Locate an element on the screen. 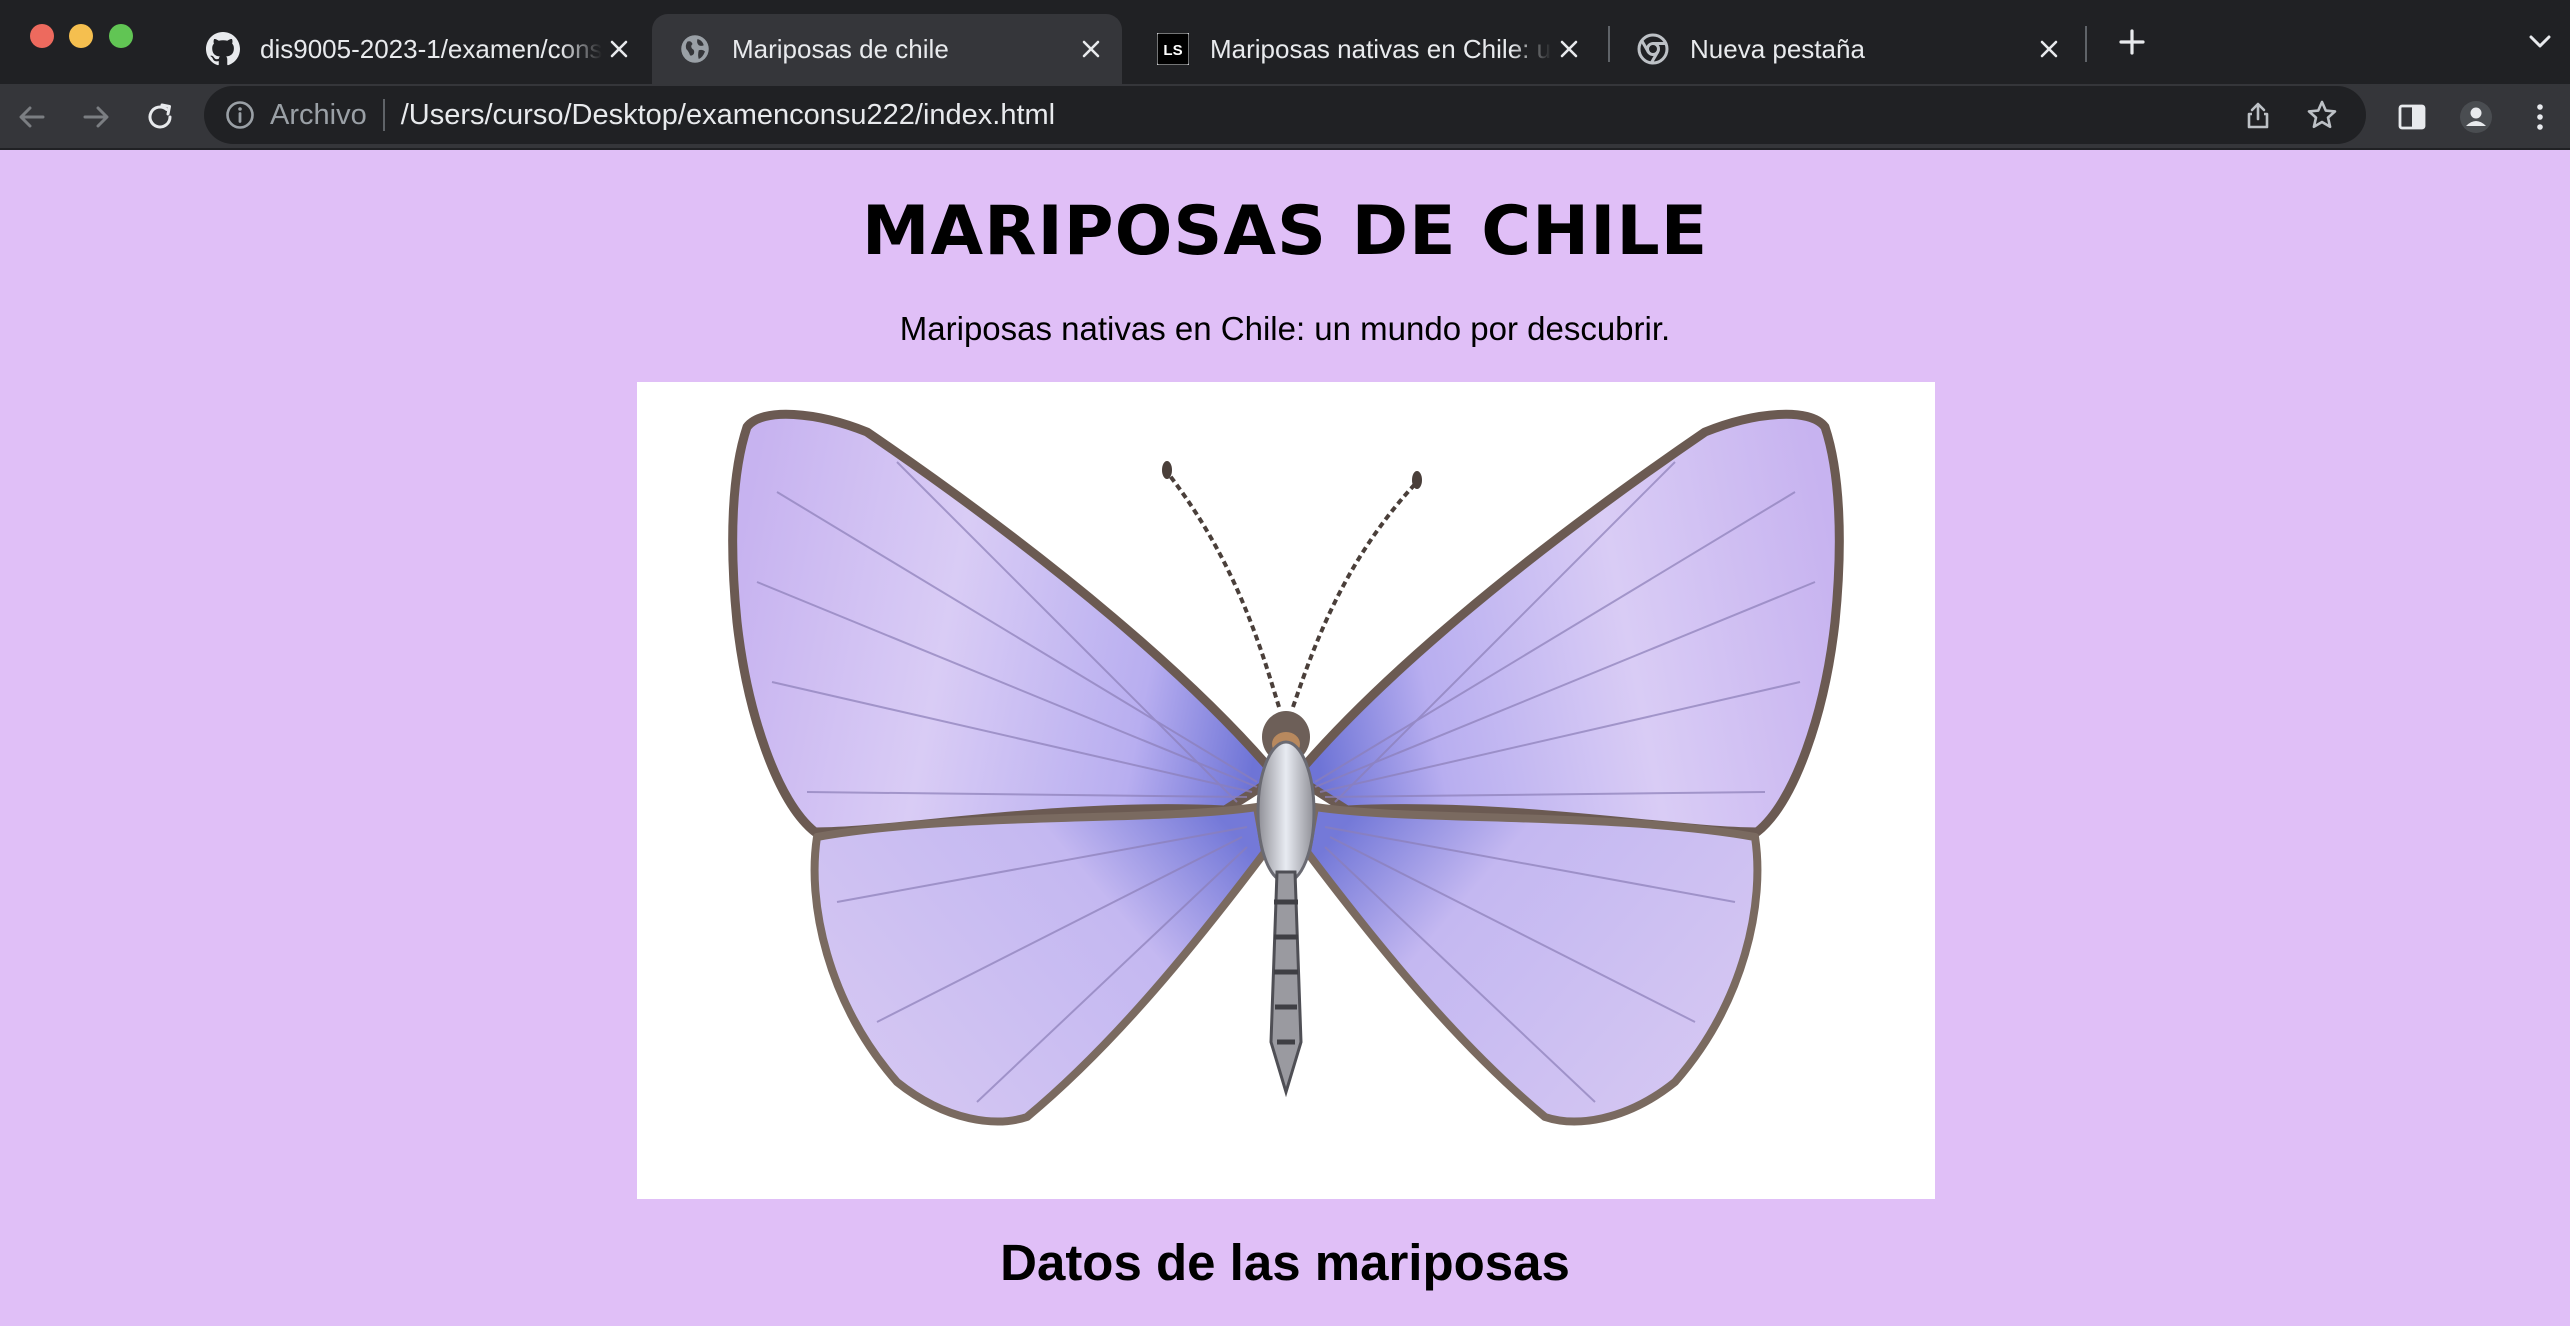 This screenshot has width=2570, height=1326. info-icon is located at coordinates (240, 115).